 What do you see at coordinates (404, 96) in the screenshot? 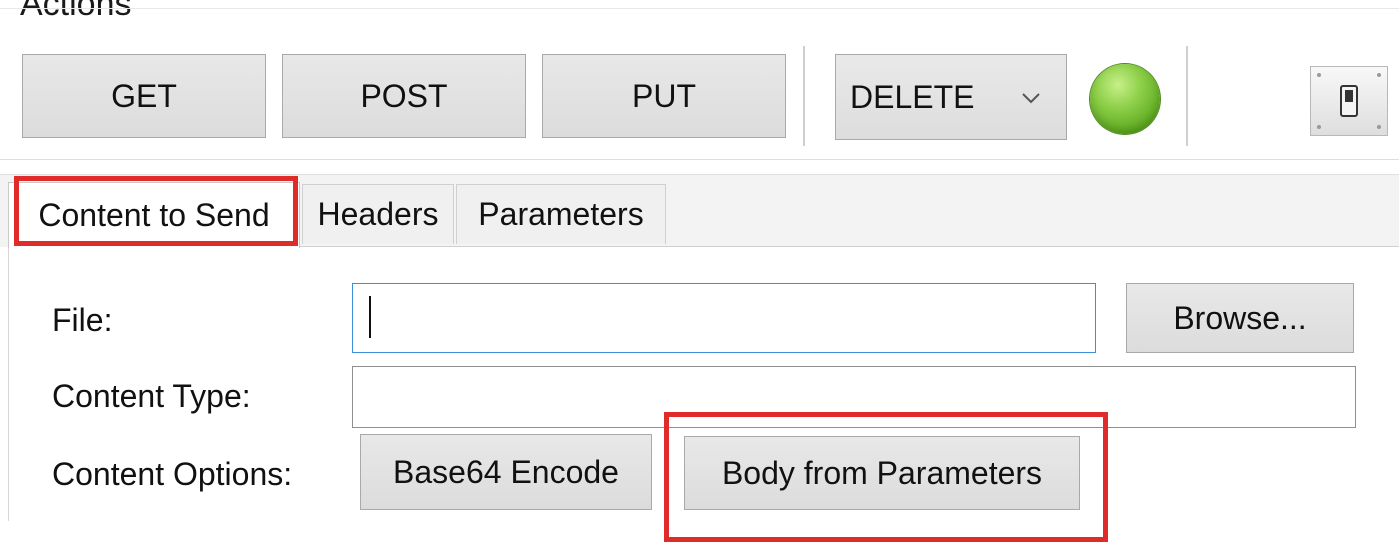
I see `post-button: POST` at bounding box center [404, 96].